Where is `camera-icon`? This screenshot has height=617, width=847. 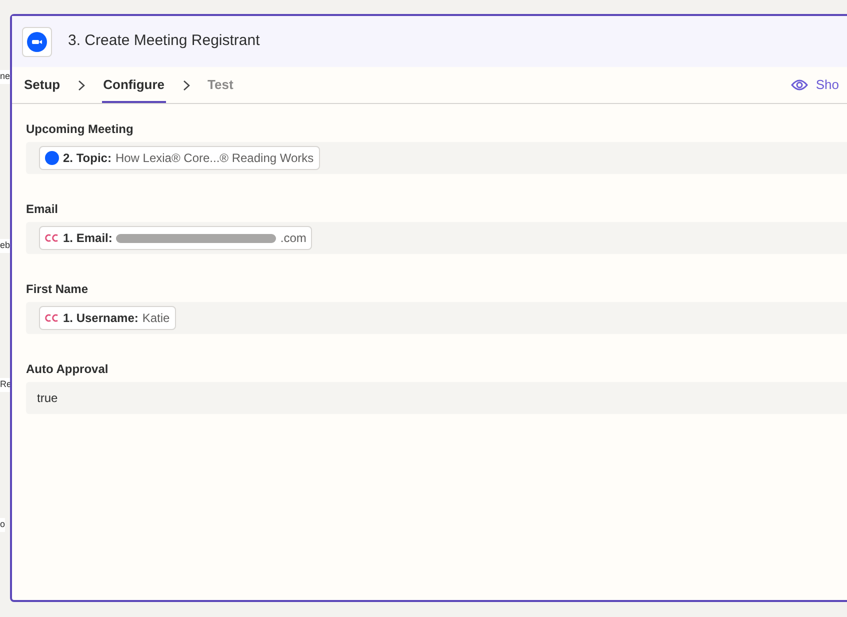
camera-icon is located at coordinates (37, 42).